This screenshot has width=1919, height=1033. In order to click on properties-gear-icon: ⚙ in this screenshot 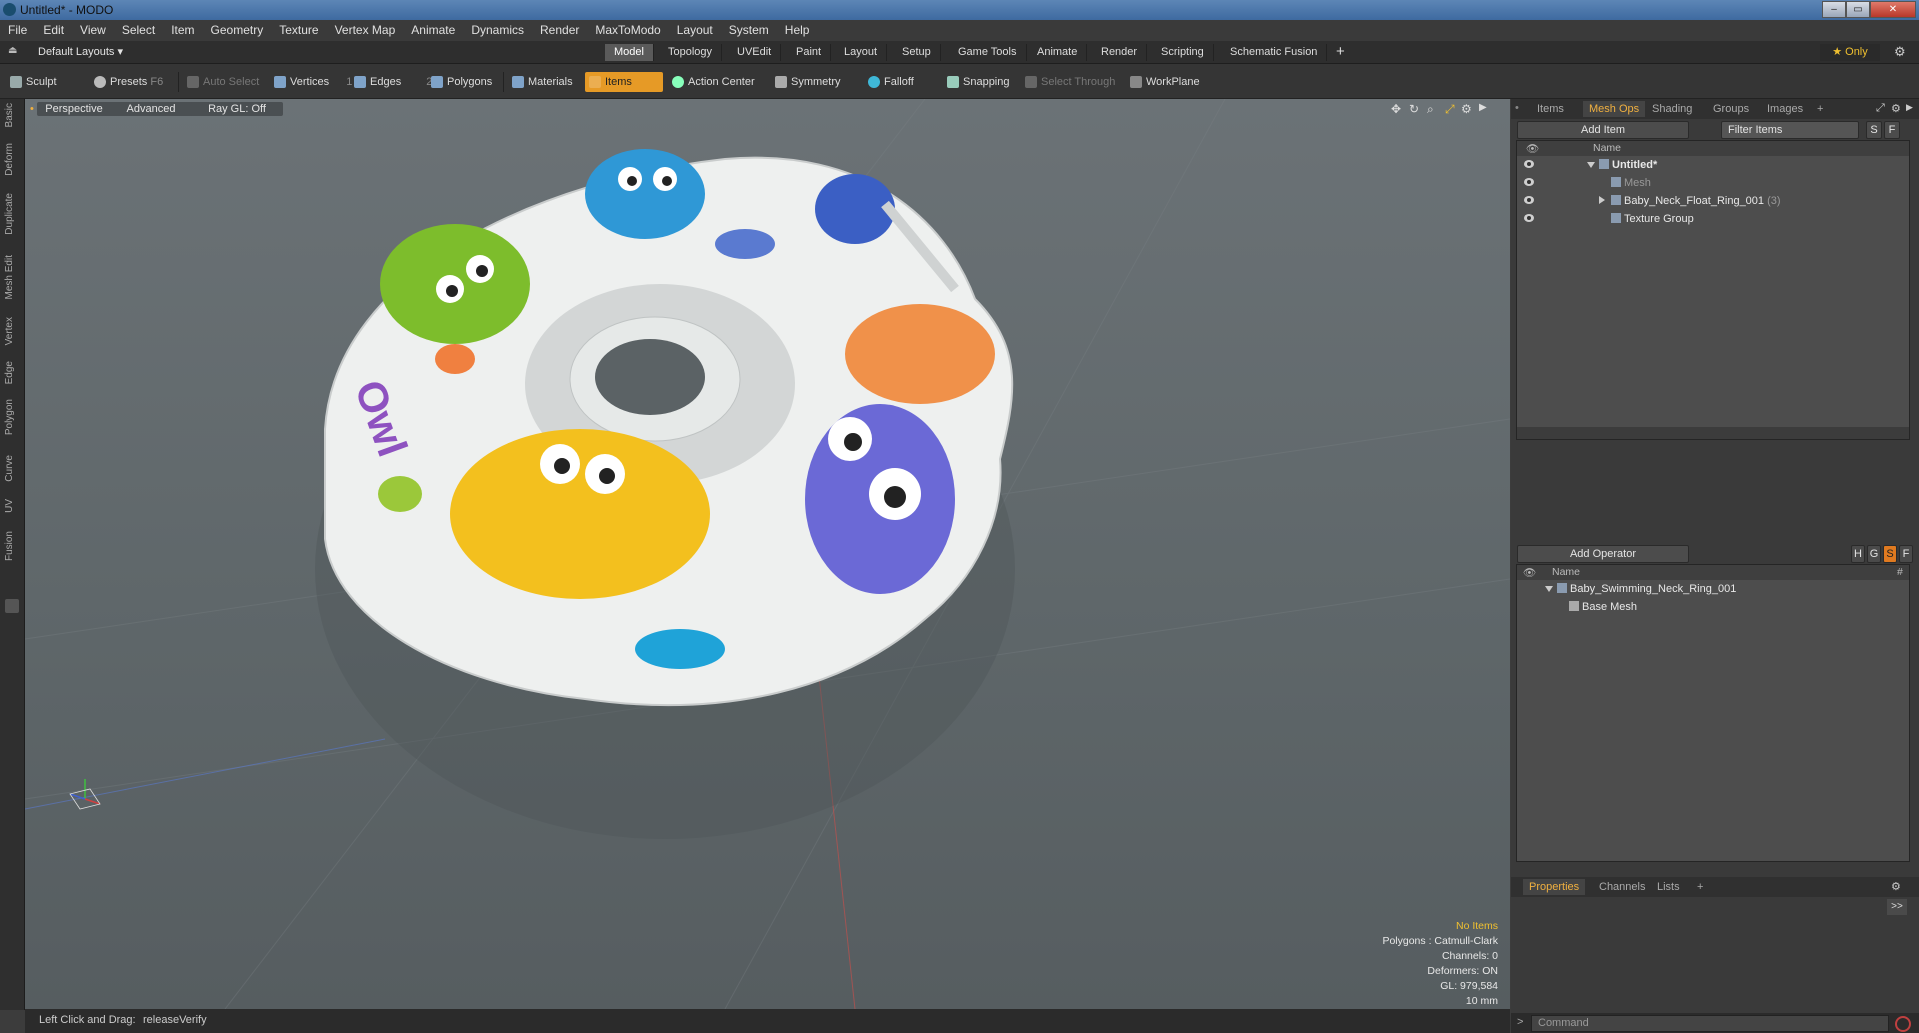, I will do `click(1896, 886)`.